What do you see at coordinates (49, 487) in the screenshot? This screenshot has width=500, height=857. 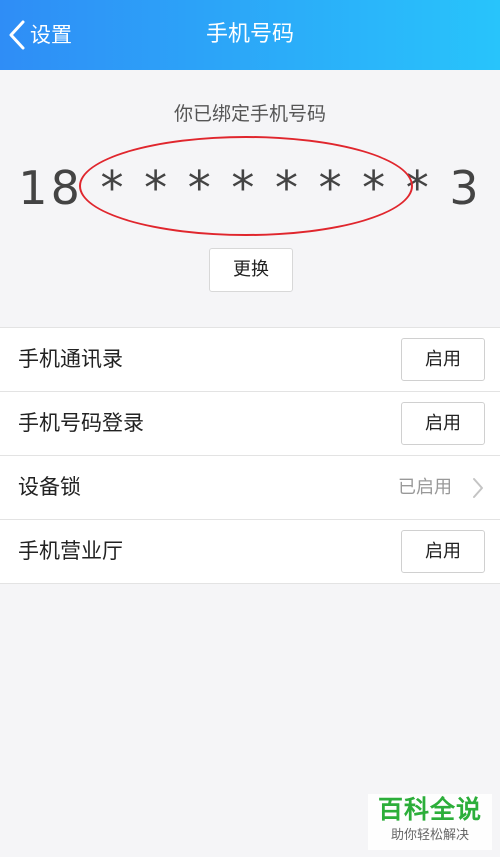 I see `list-item-label: 设备锁` at bounding box center [49, 487].